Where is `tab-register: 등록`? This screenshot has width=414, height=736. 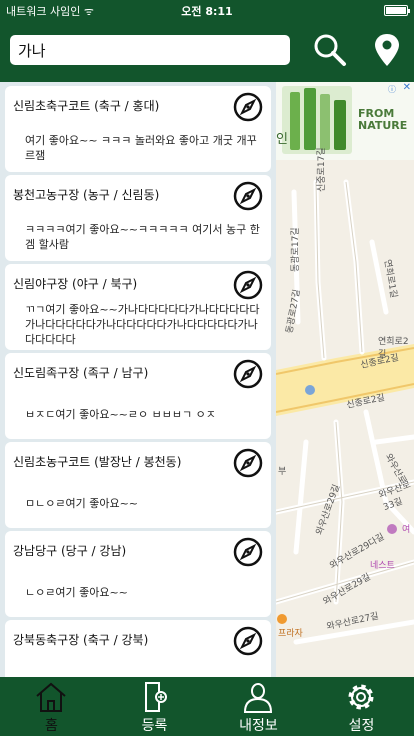 tab-register: 등록 is located at coordinates (154, 706).